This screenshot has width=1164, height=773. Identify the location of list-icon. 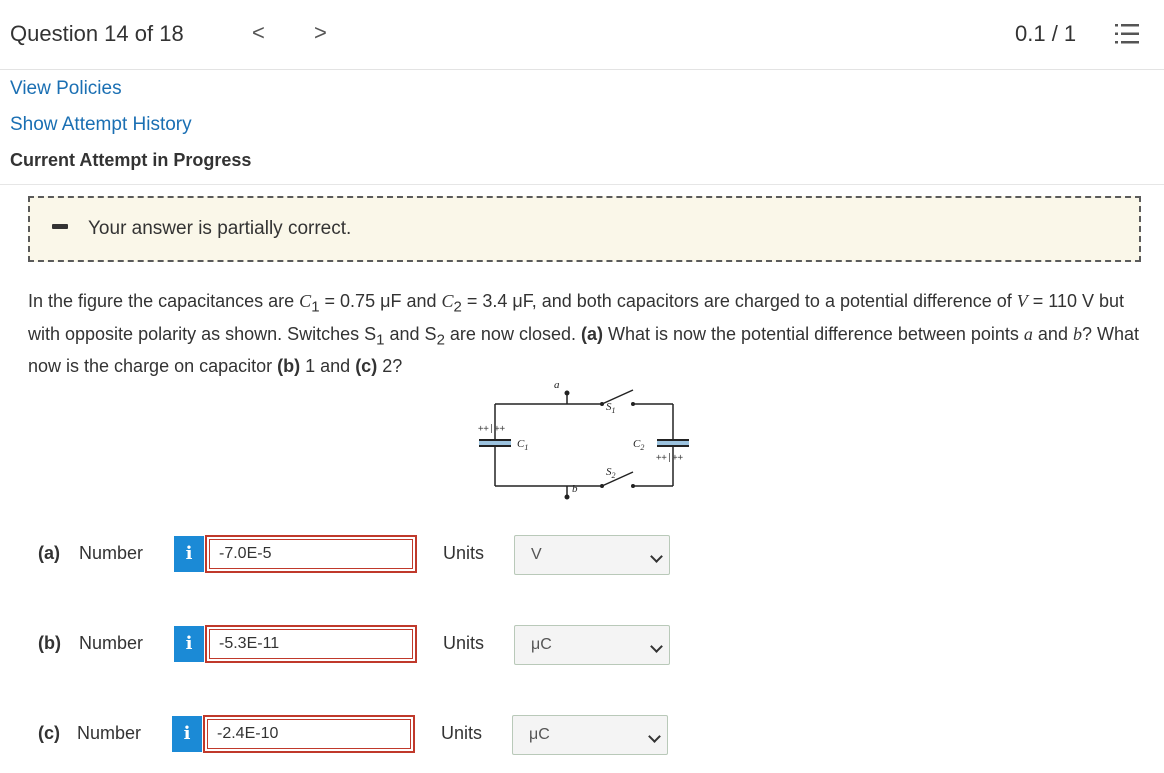
(1127, 34).